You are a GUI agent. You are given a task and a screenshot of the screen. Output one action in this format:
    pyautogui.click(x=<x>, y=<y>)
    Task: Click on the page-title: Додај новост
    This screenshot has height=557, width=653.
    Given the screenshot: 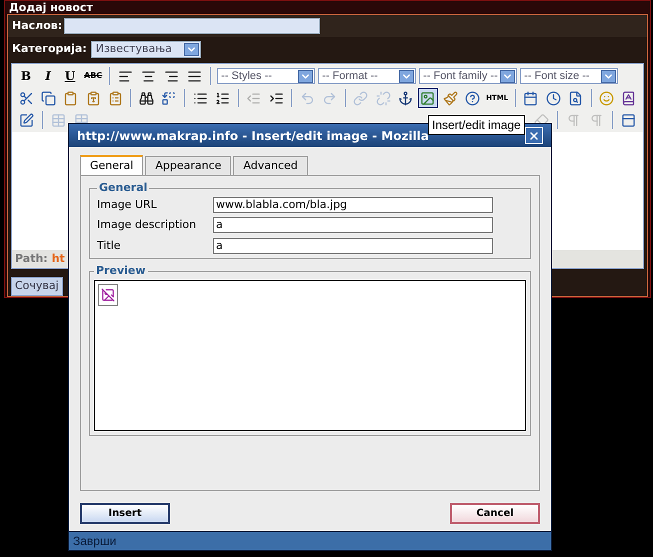 What is the action you would take?
    pyautogui.click(x=51, y=7)
    